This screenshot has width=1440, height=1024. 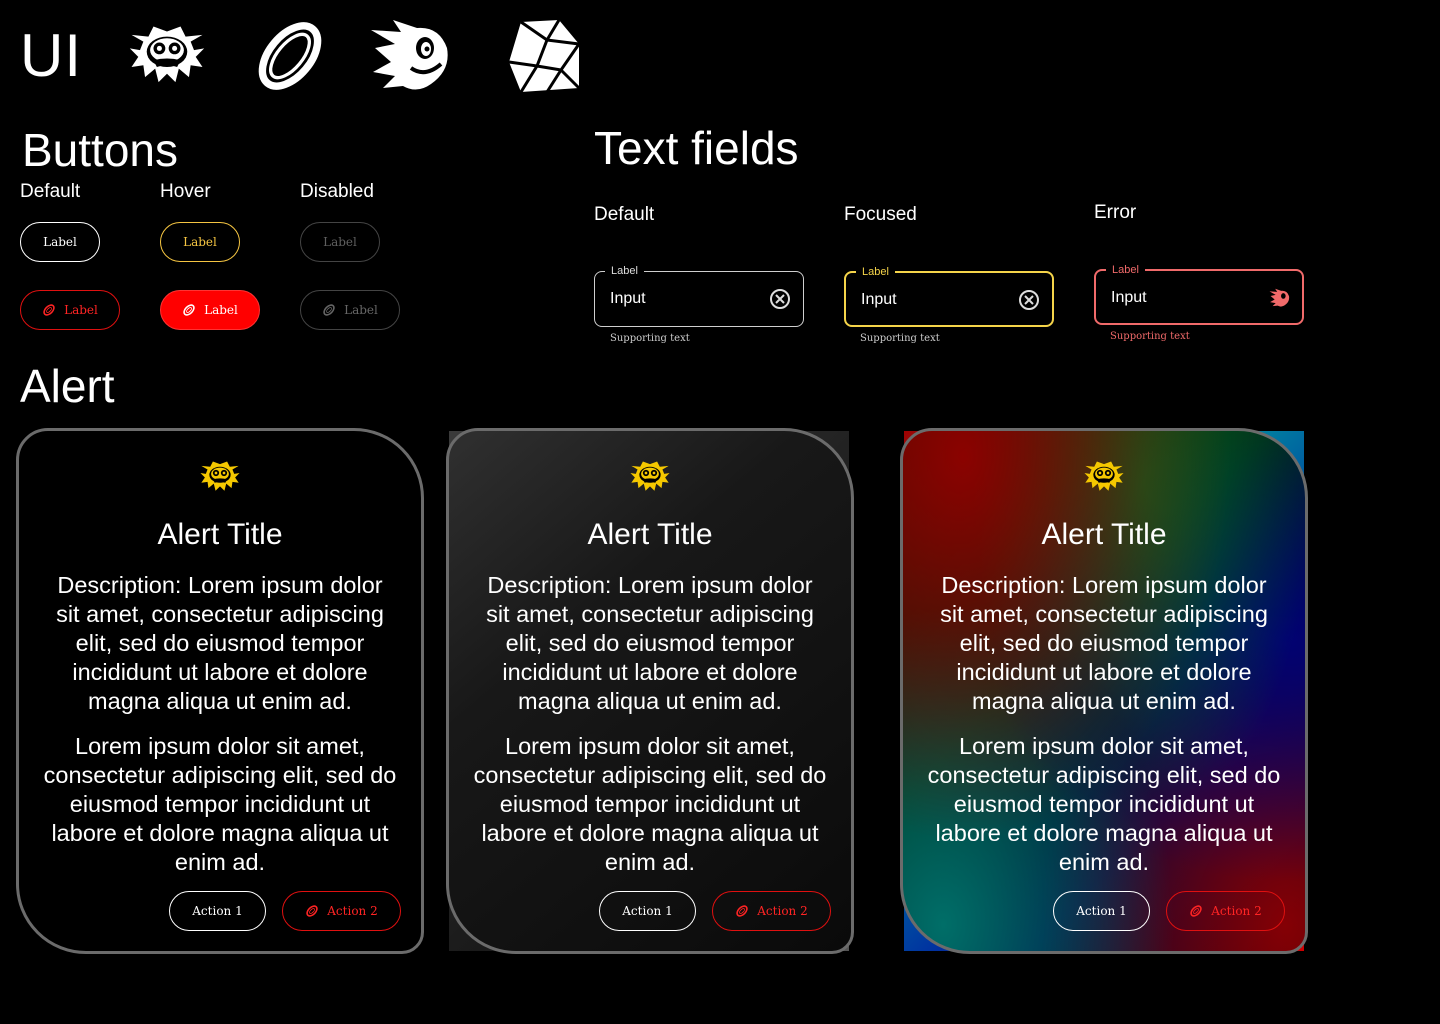 What do you see at coordinates (1199, 294) in the screenshot?
I see `error-text-field: Label Input` at bounding box center [1199, 294].